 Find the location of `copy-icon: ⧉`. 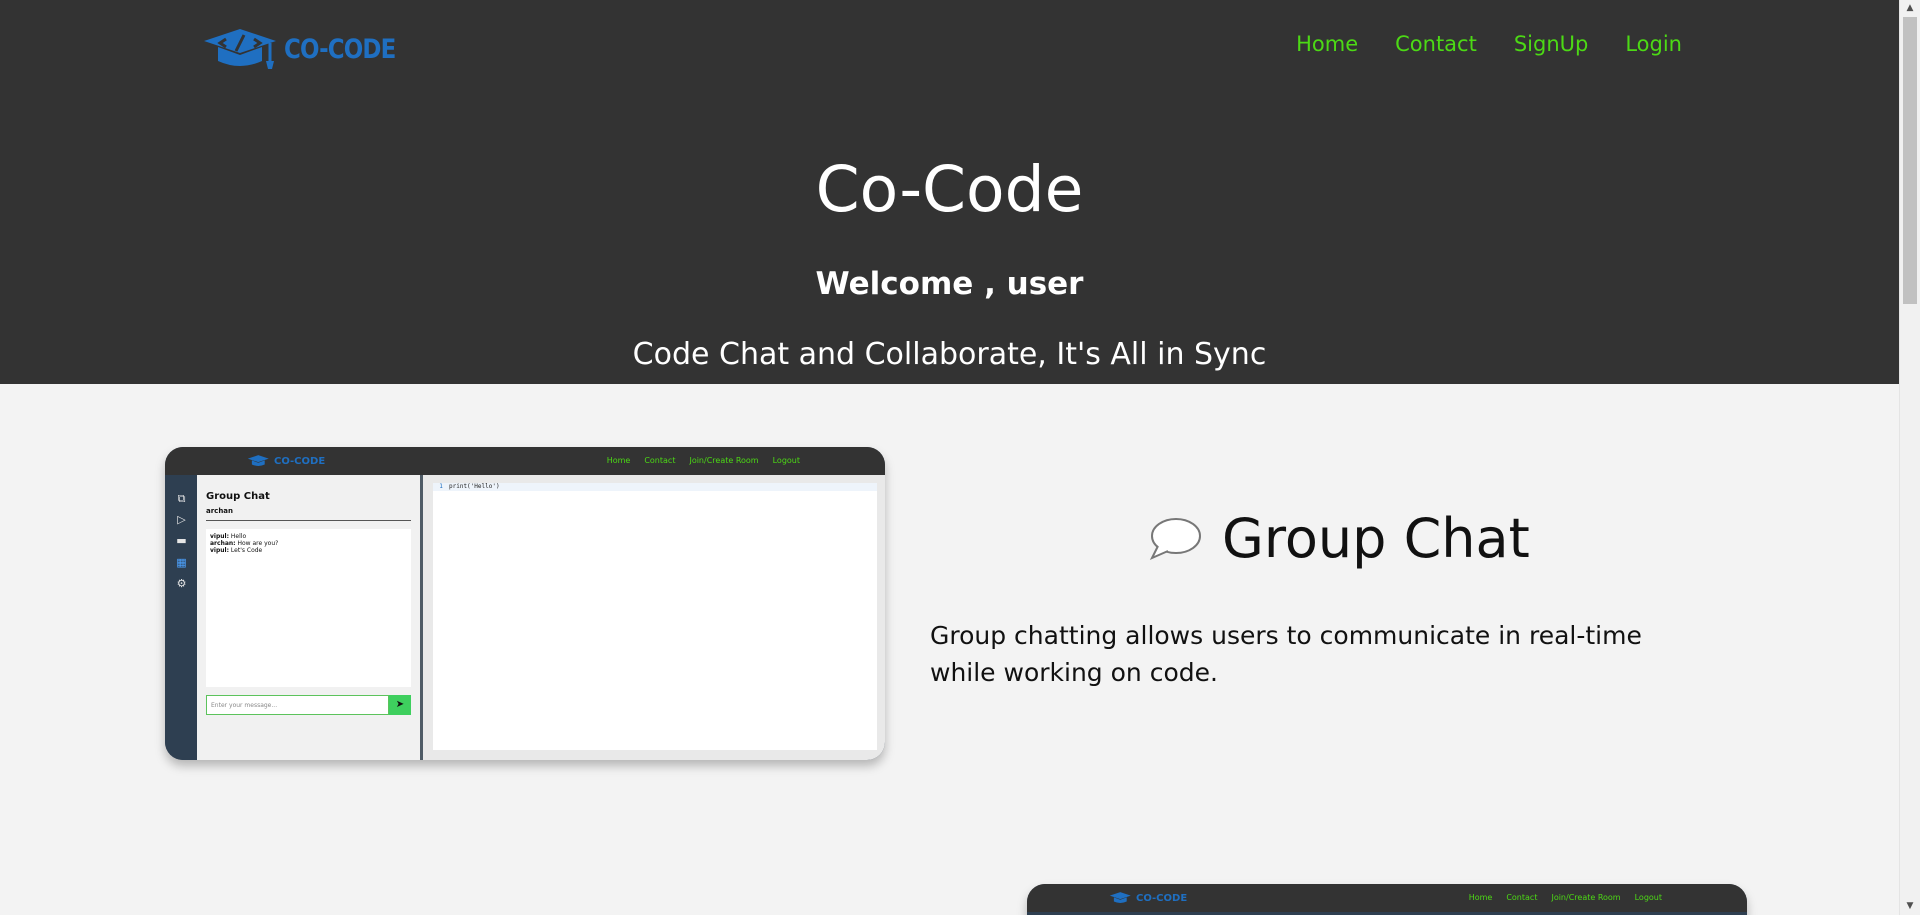

copy-icon: ⧉ is located at coordinates (181, 498).